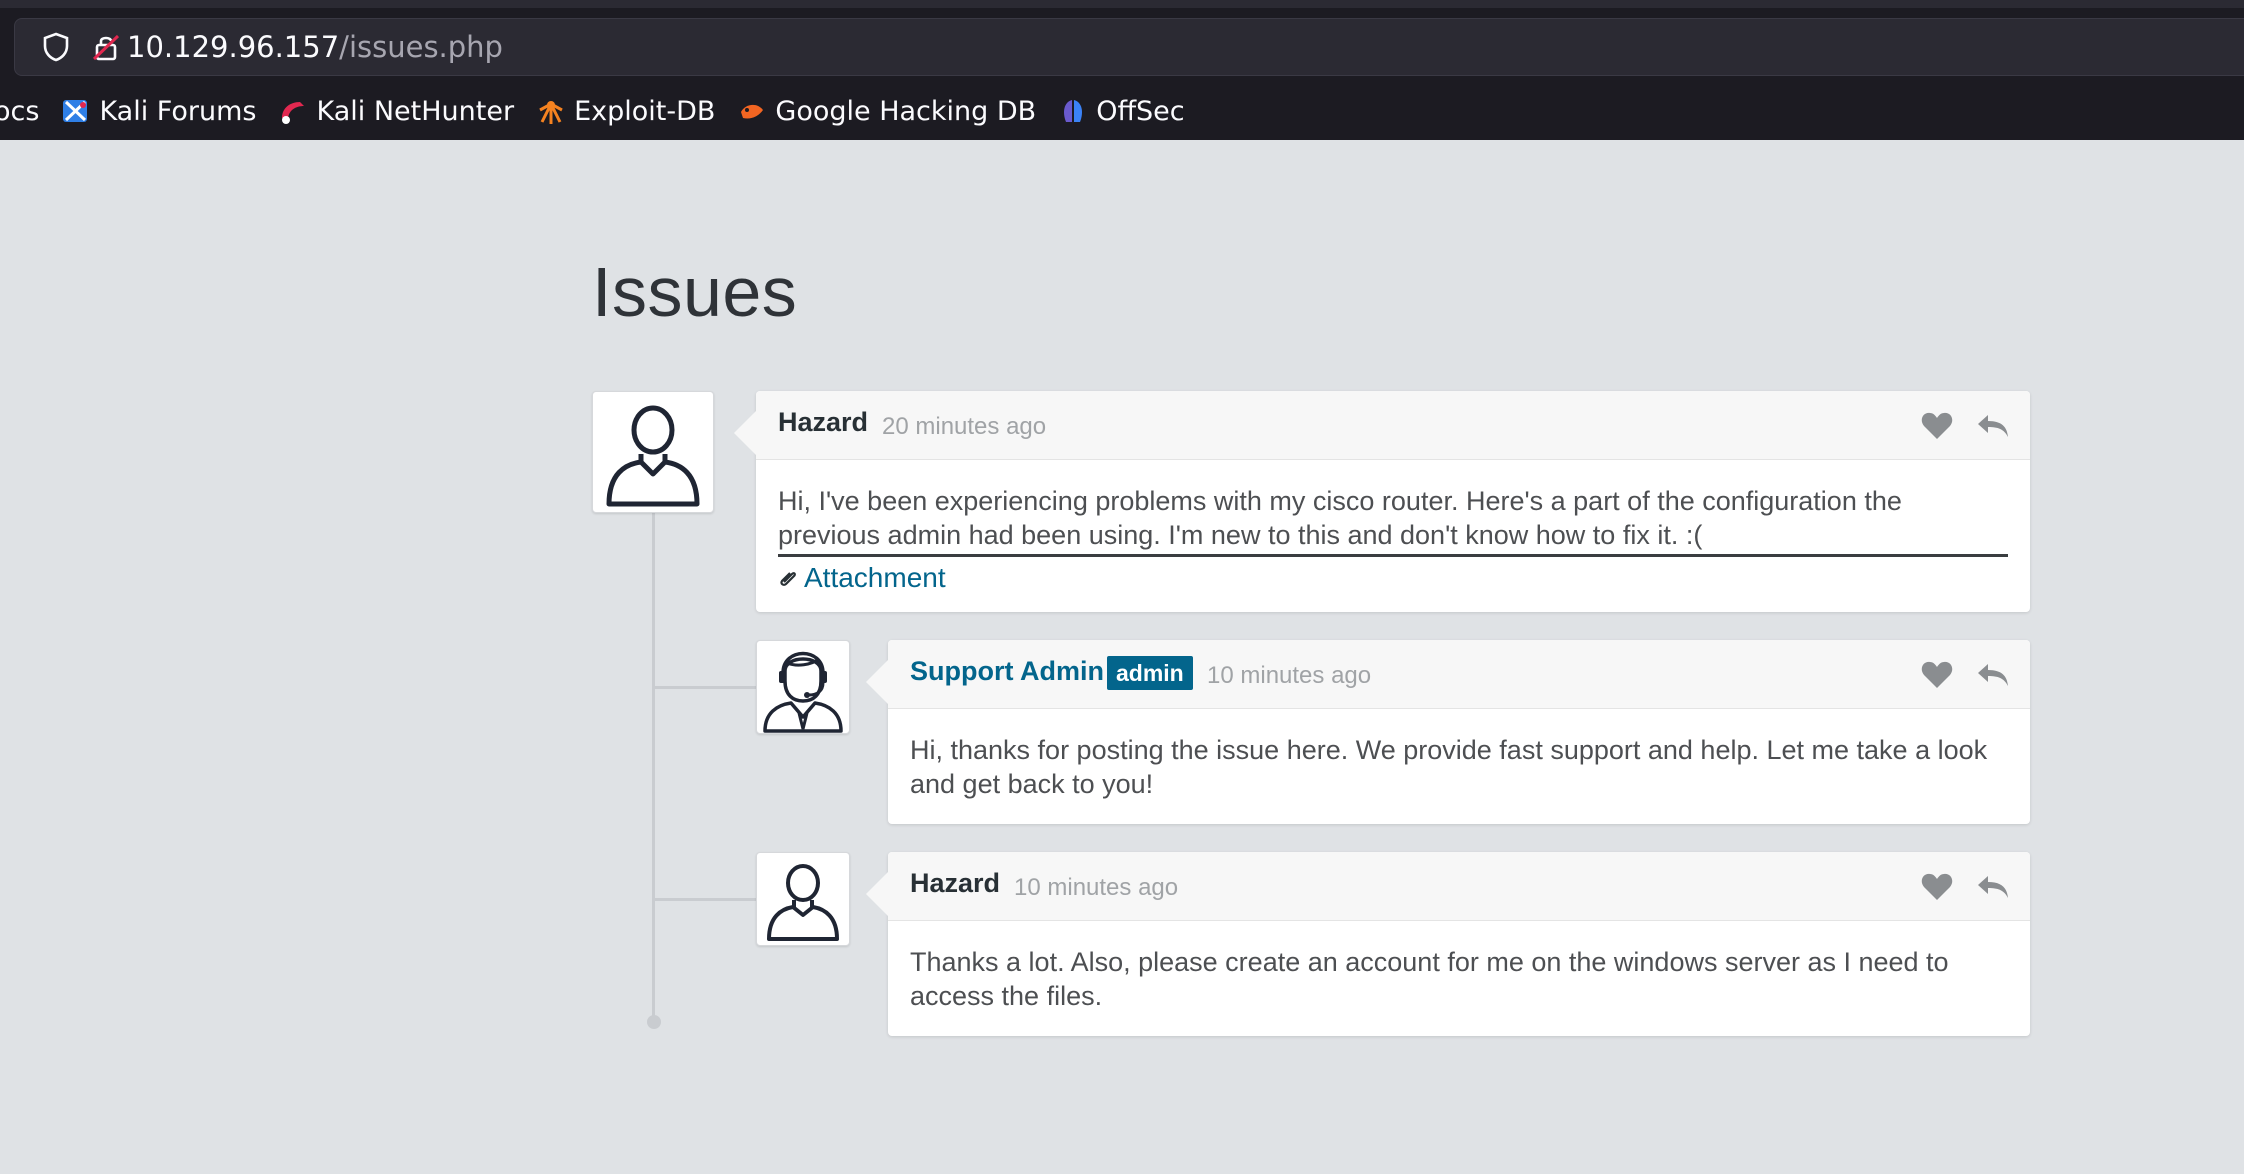 This screenshot has height=1174, width=2244. Describe the element at coordinates (75, 111) in the screenshot. I see `kali-forums-icon` at that location.